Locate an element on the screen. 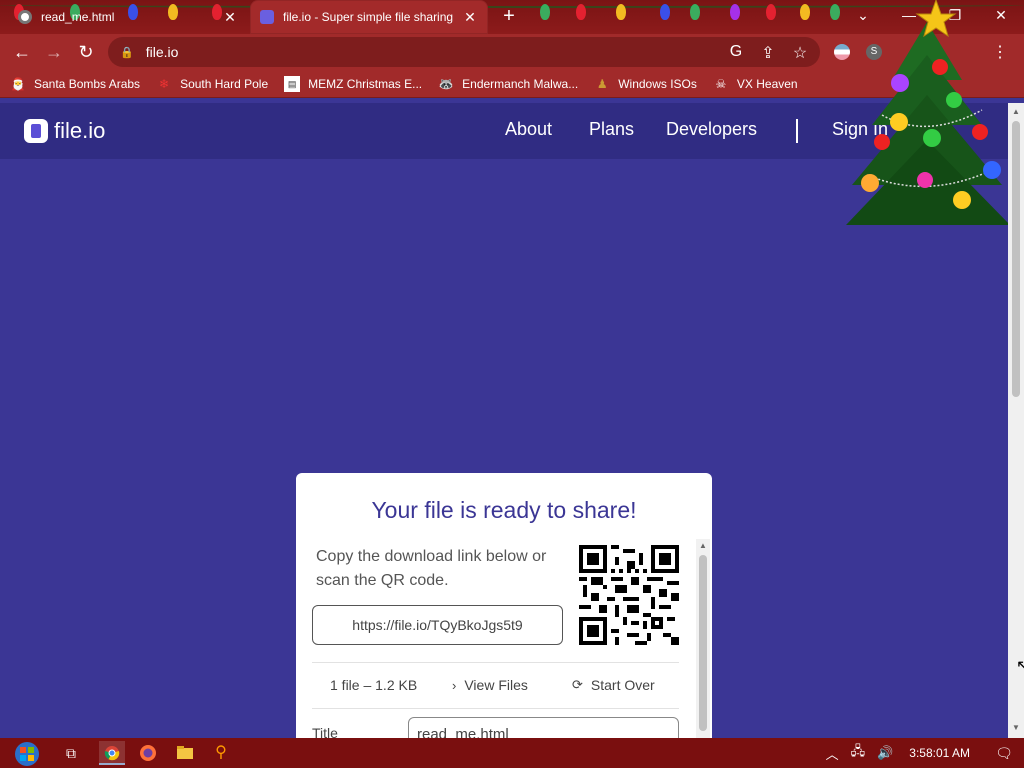 Image resolution: width=1024 pixels, height=768 pixels. tab-read-me: read_me.html ✕ is located at coordinates (128, 17).